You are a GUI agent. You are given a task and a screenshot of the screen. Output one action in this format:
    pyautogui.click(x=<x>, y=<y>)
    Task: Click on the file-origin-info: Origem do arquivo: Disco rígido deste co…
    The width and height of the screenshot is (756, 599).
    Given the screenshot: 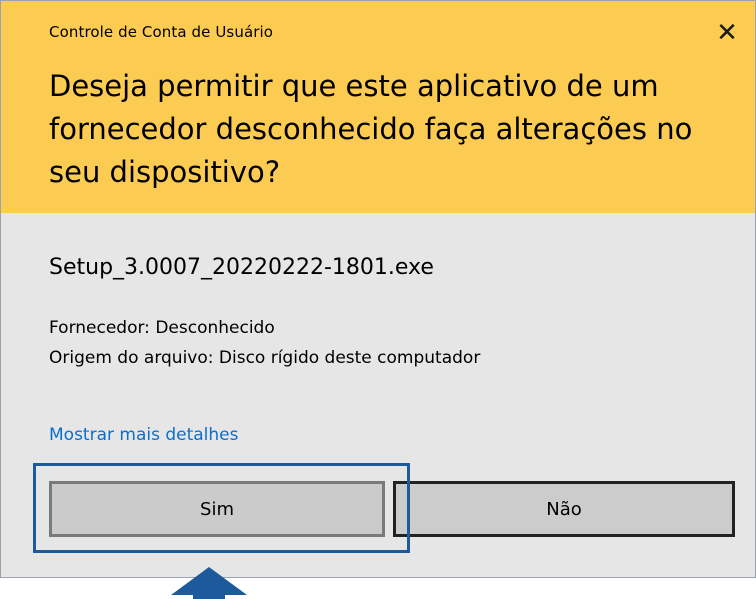 What is the action you would take?
    pyautogui.click(x=265, y=358)
    